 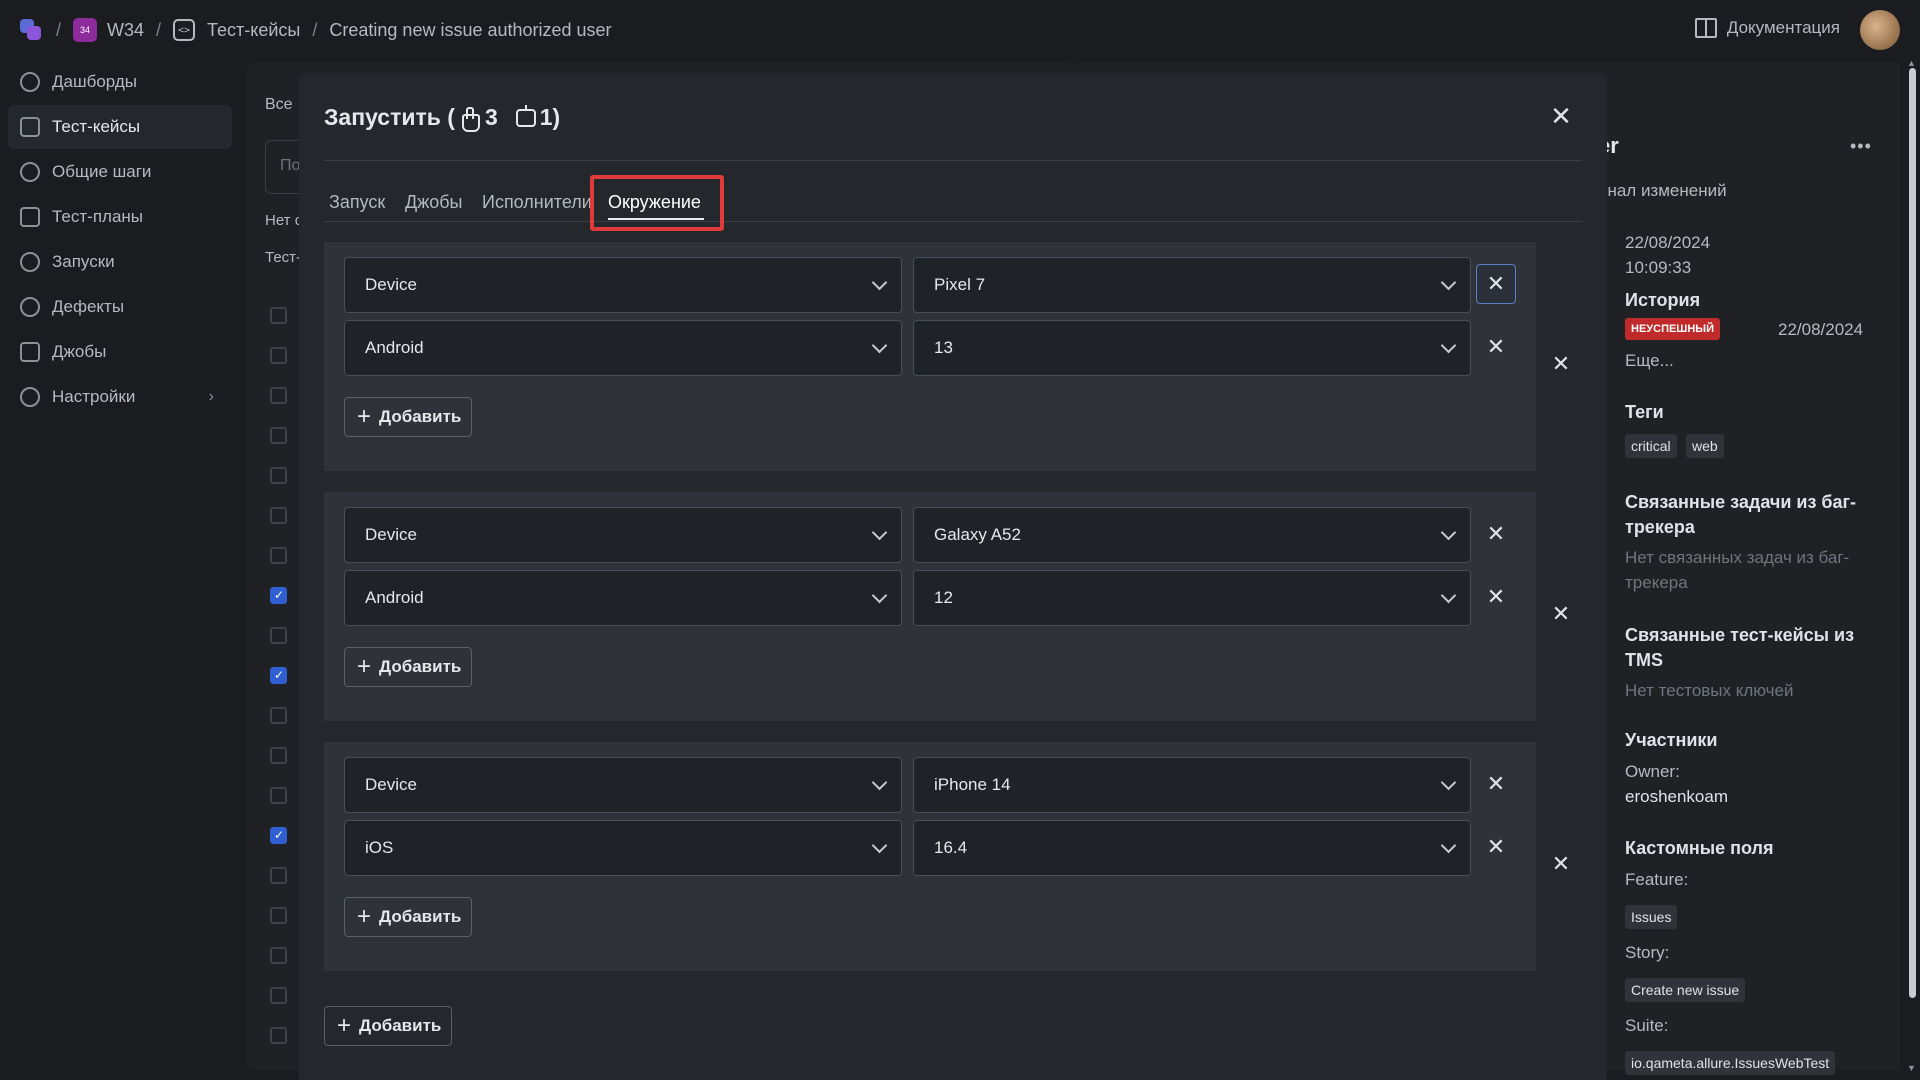 I want to click on sidebar-item-launches: Запуски, so click(x=120, y=262).